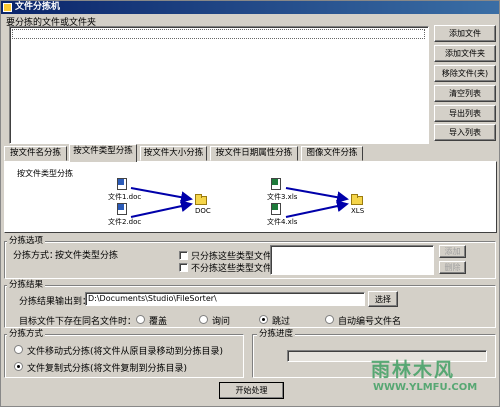  What do you see at coordinates (26, 285) in the screenshot?
I see `result-title: 分拣结果` at bounding box center [26, 285].